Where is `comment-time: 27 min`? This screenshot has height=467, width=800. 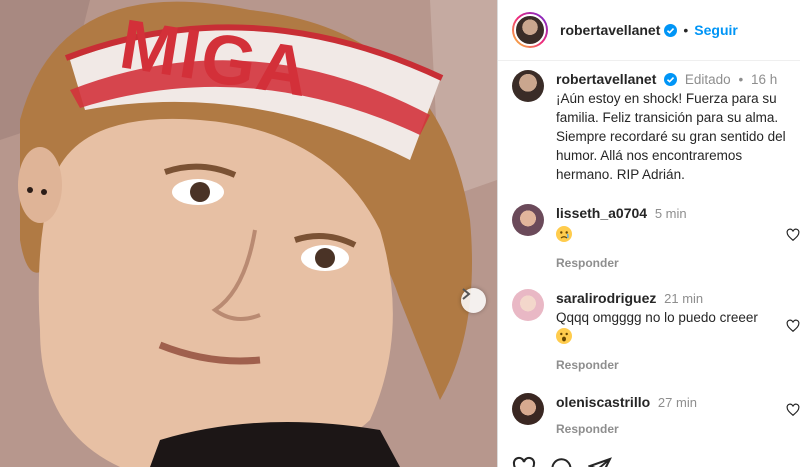
comment-time: 27 min is located at coordinates (677, 402).